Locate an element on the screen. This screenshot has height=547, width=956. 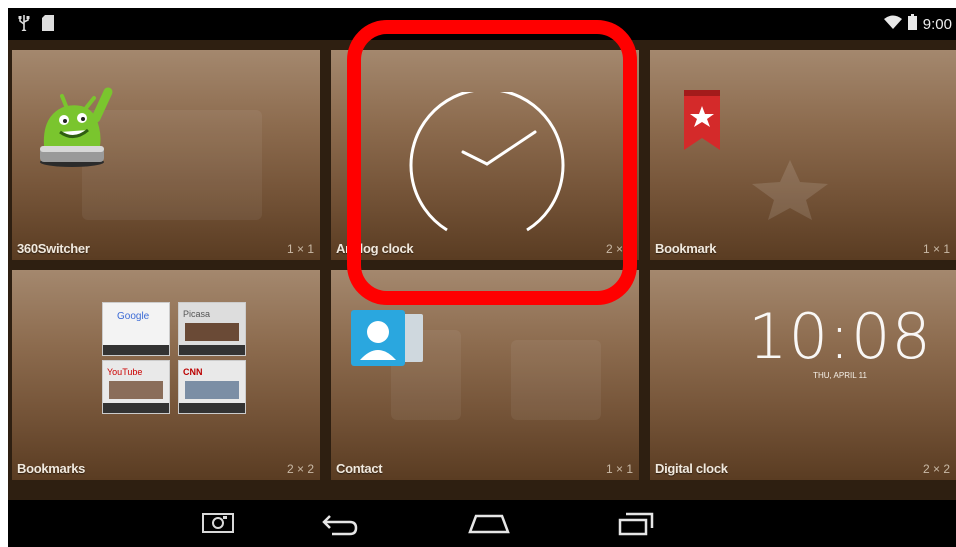
widget-360switcher: 360Switcher 1 × 1 is located at coordinates (166, 155).